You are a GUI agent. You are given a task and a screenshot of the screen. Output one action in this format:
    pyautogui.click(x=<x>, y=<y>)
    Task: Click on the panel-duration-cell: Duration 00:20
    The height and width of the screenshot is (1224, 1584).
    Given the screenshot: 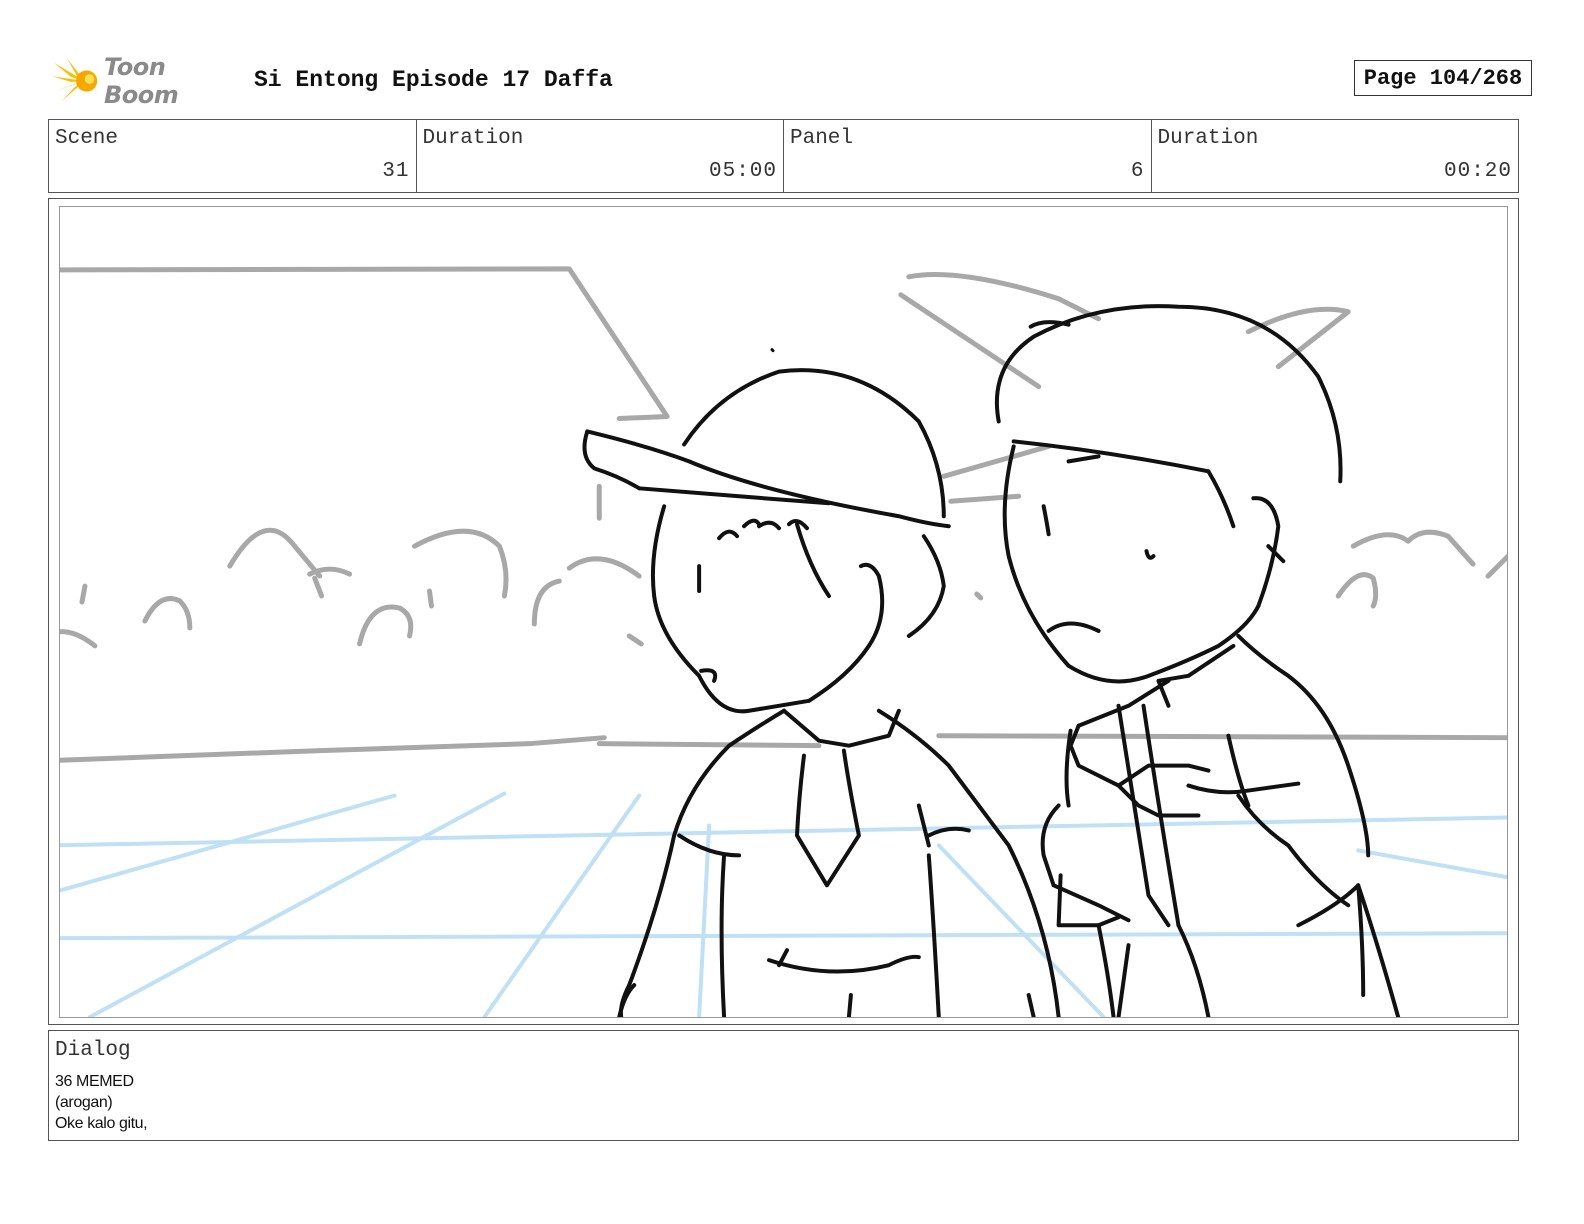 What is the action you would take?
    pyautogui.click(x=1335, y=156)
    